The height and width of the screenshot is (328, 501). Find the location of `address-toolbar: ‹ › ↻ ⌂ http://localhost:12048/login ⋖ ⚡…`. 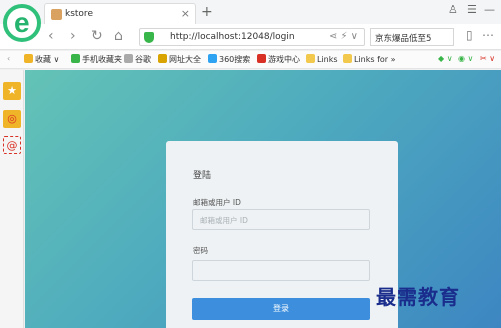

address-toolbar: ‹ › ↻ ⌂ http://localhost:12048/login ⋖ ⚡… is located at coordinates (250, 37).